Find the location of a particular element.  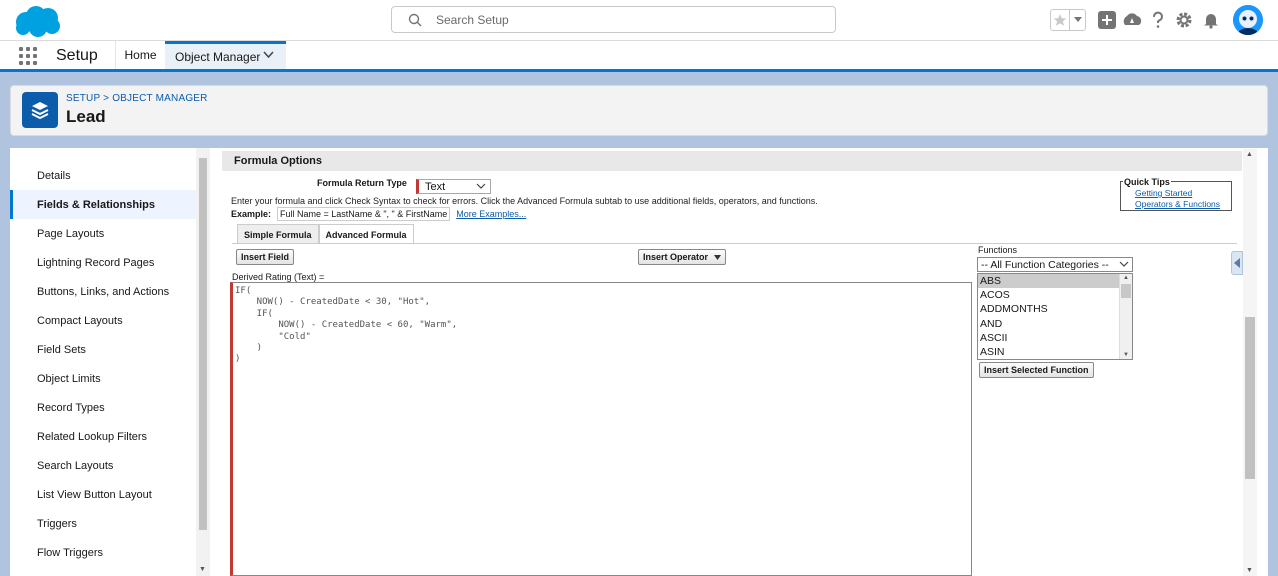

return-type-select: Text is located at coordinates (453, 186).